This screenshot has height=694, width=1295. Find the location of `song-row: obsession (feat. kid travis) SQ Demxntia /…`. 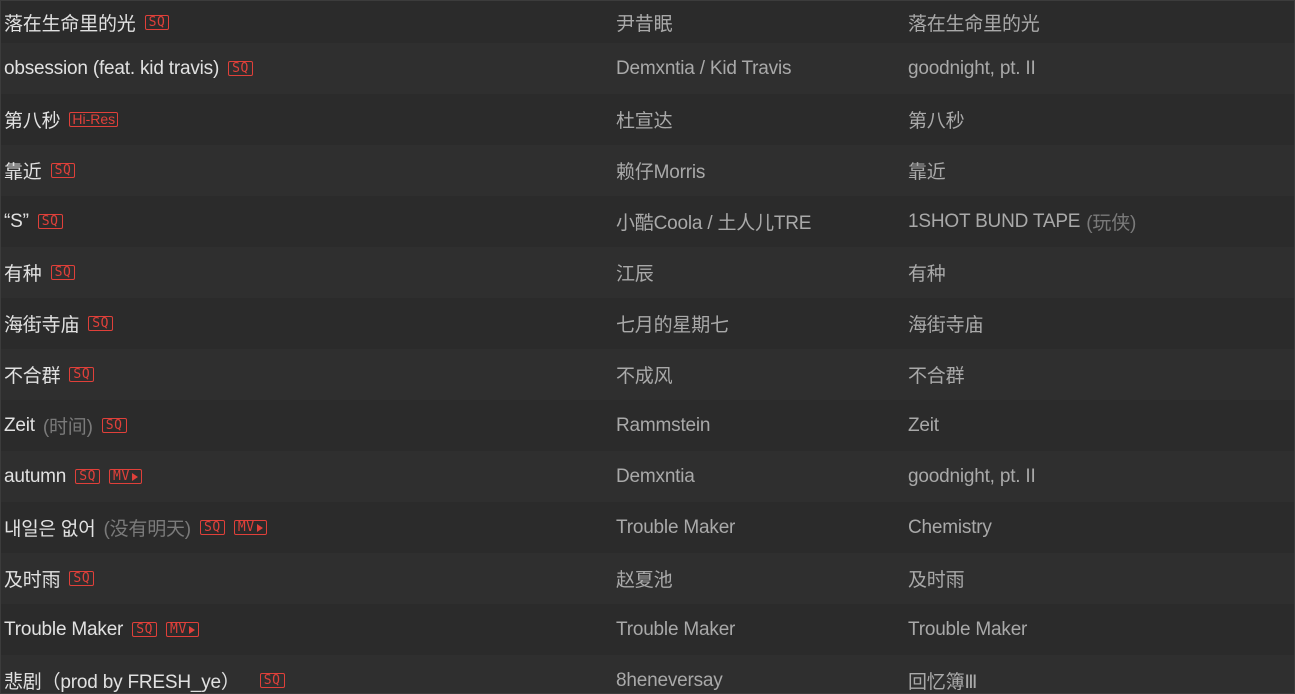

song-row: obsession (feat. kid travis) SQ Demxntia /… is located at coordinates (647, 68).